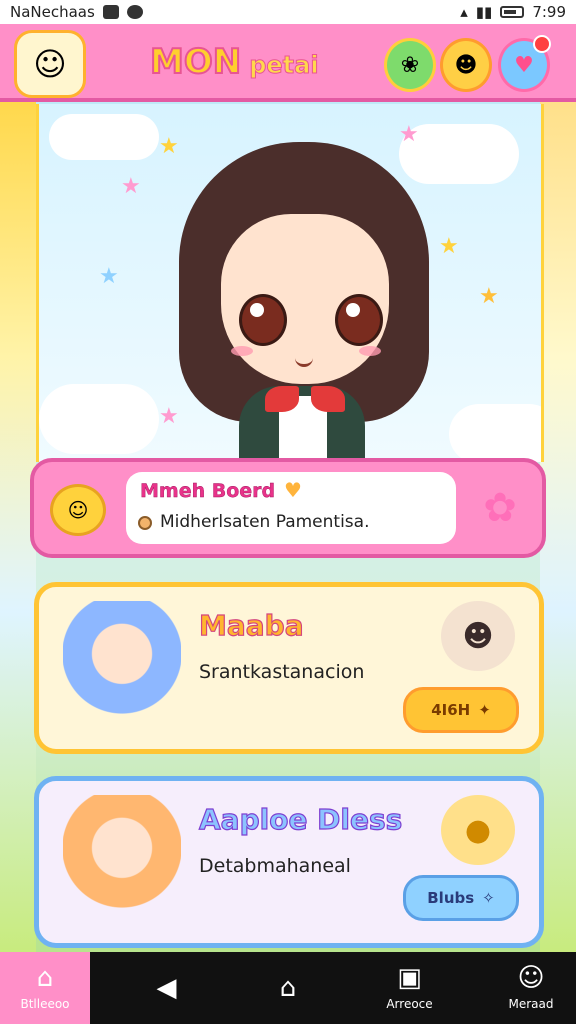 The height and width of the screenshot is (1024, 576). I want to click on friend-action-button: Blubs ✧, so click(461, 898).